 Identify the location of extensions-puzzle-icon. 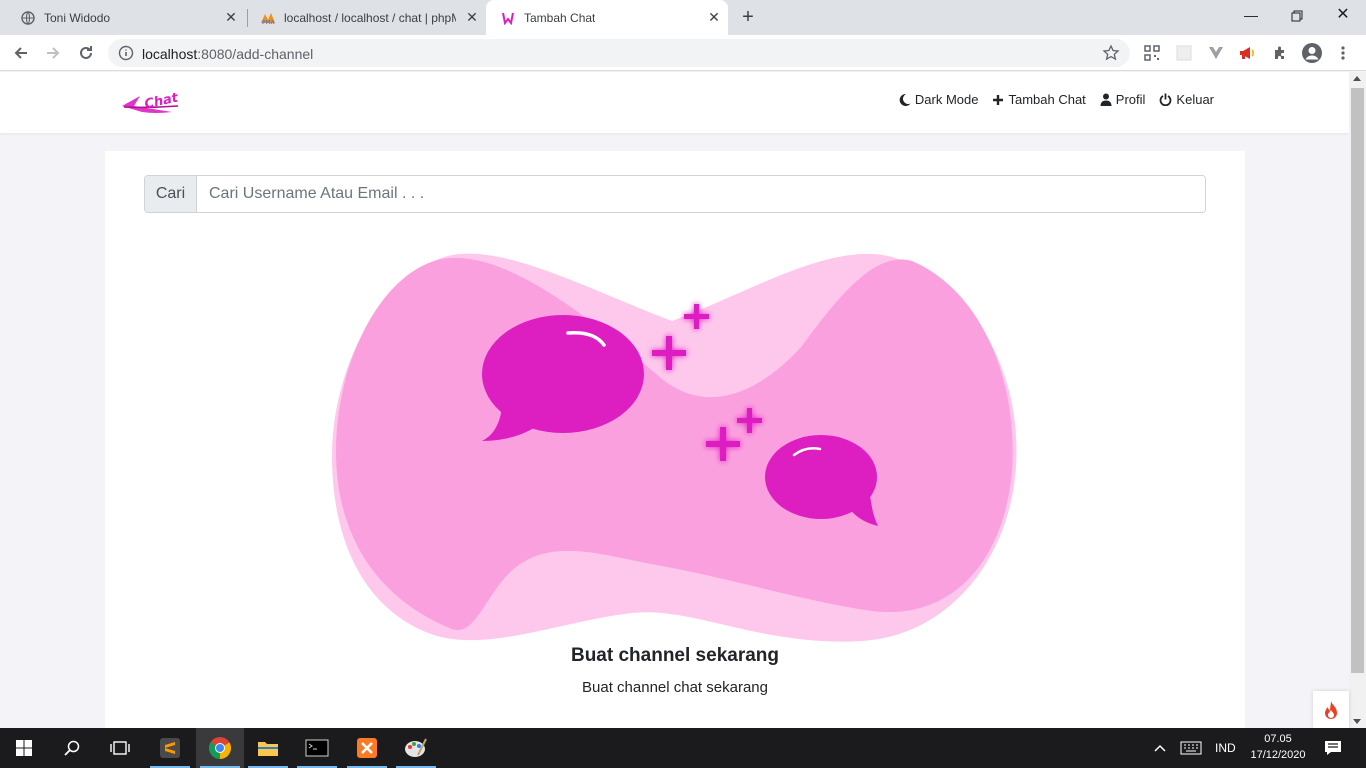
(1280, 53).